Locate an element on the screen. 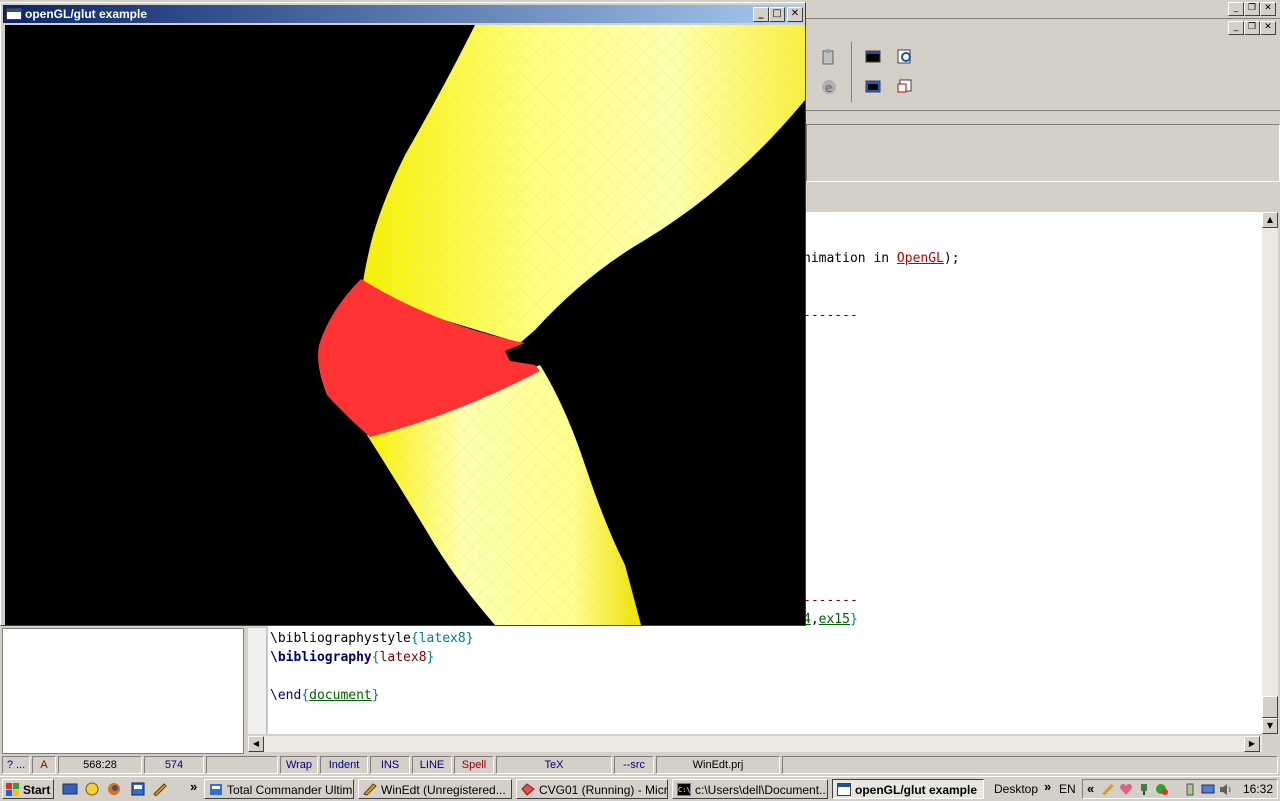 Image resolution: width=1280 pixels, height=801 pixels. code-line-bibliographystyle: \bibliographystyle{latex8} is located at coordinates (372, 638).